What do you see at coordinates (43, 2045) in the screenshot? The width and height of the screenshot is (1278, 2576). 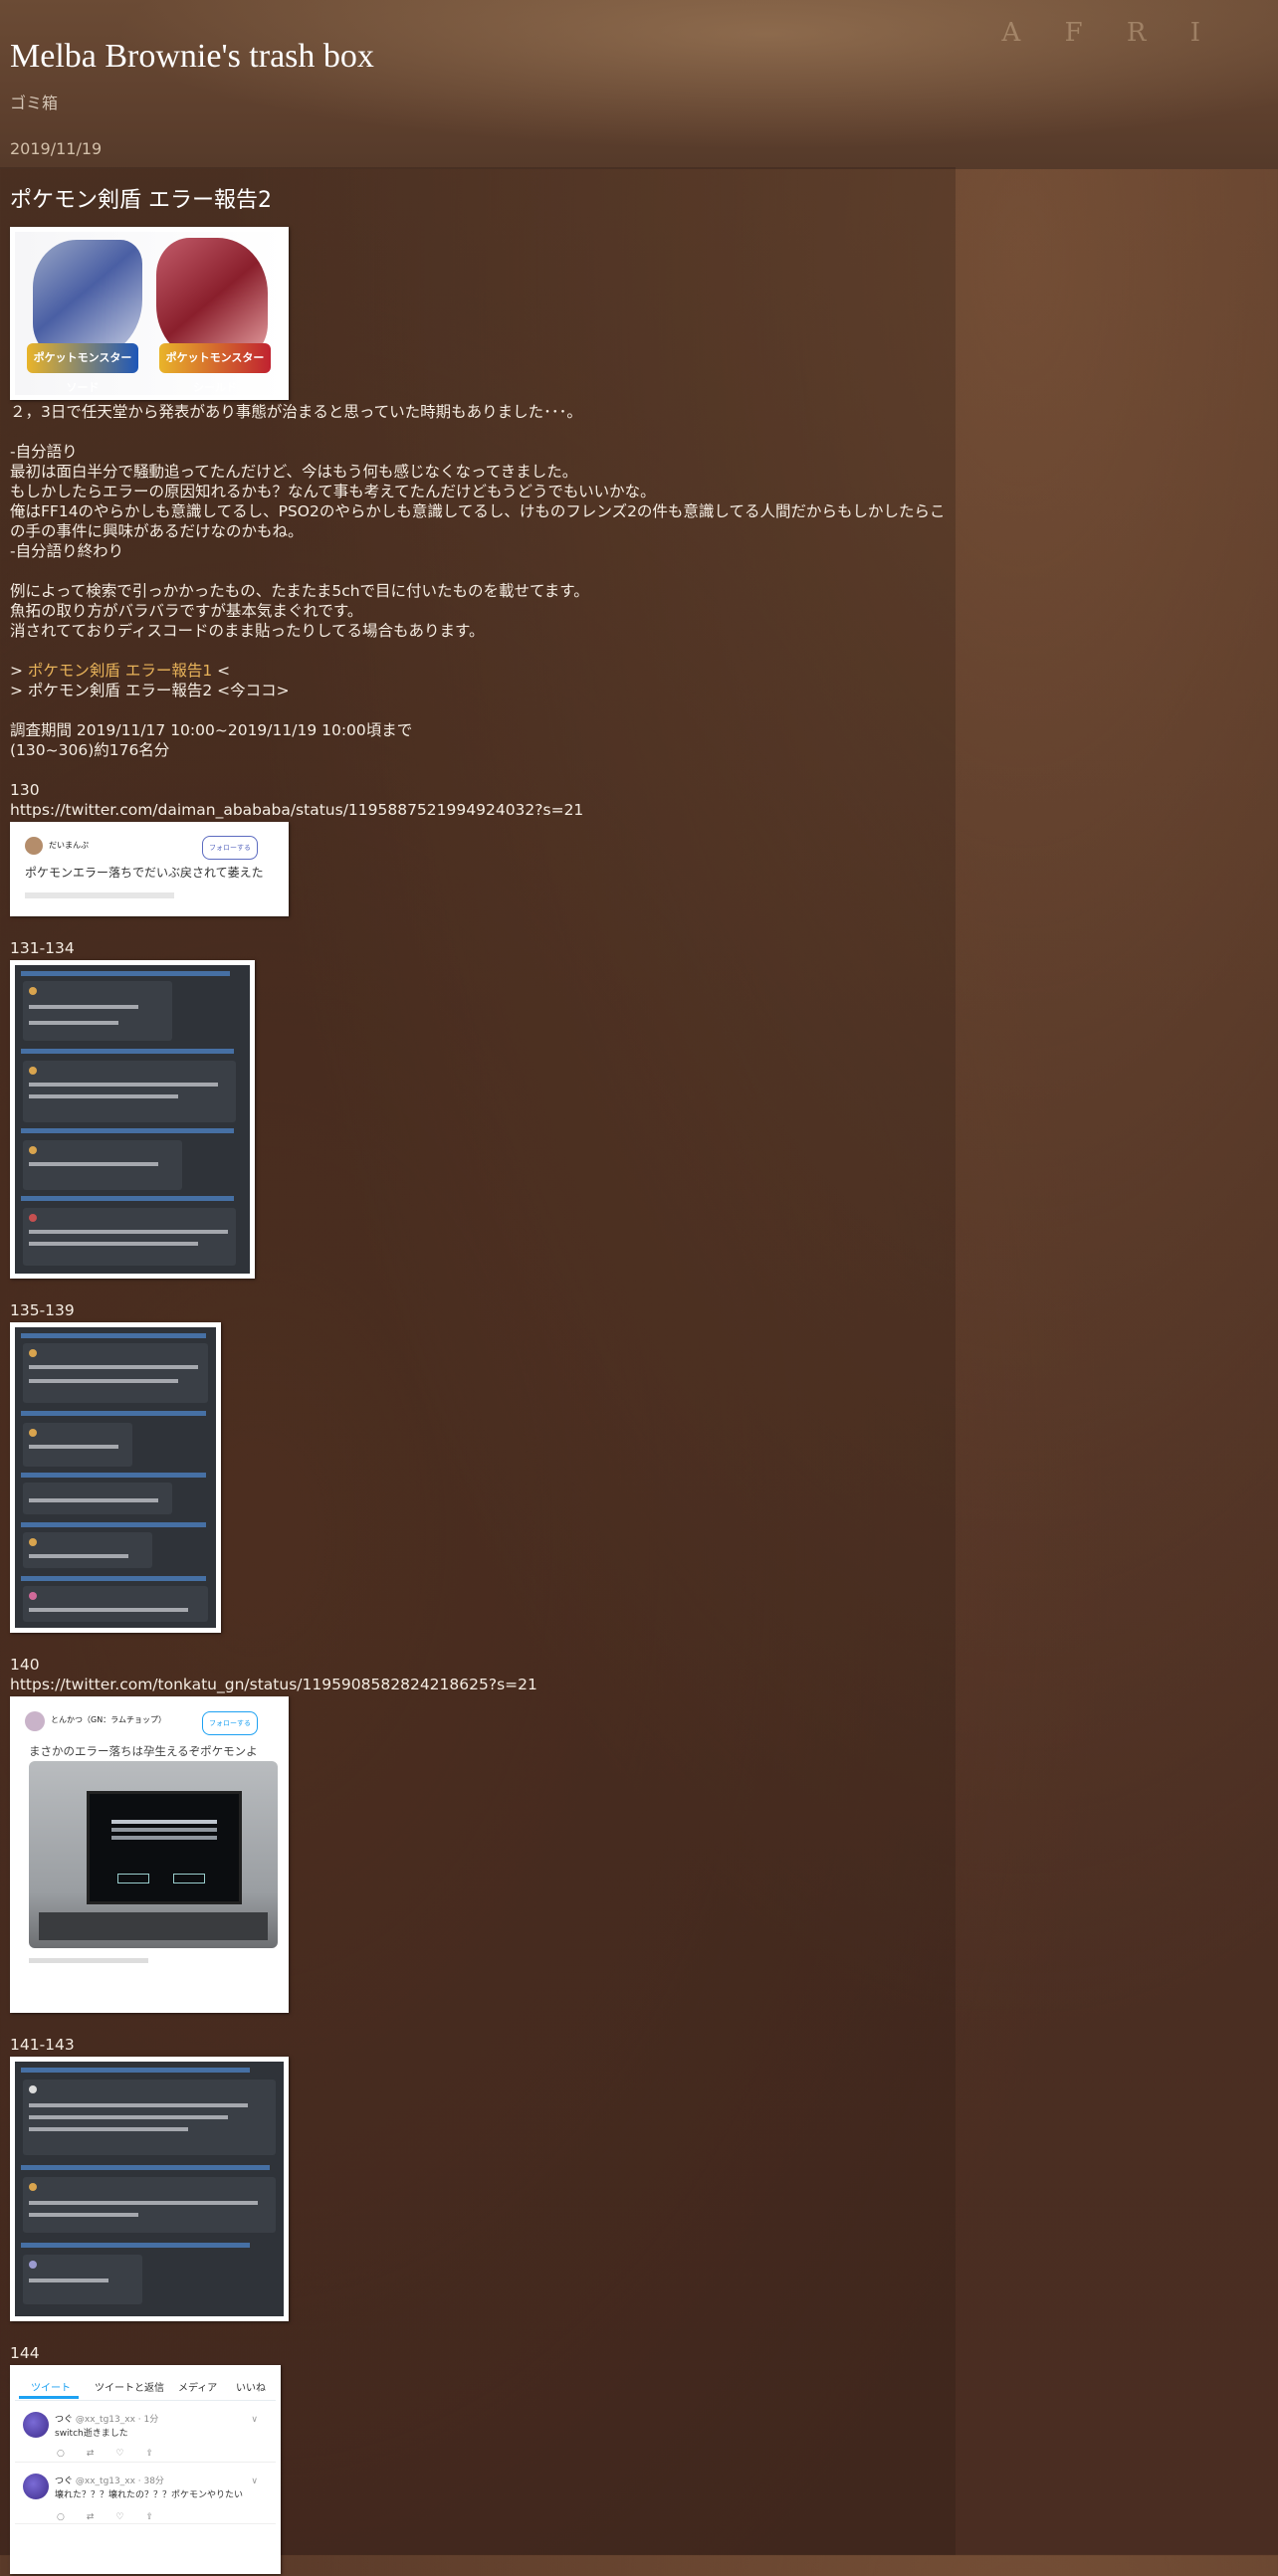 I see `entry-number: 141-143` at bounding box center [43, 2045].